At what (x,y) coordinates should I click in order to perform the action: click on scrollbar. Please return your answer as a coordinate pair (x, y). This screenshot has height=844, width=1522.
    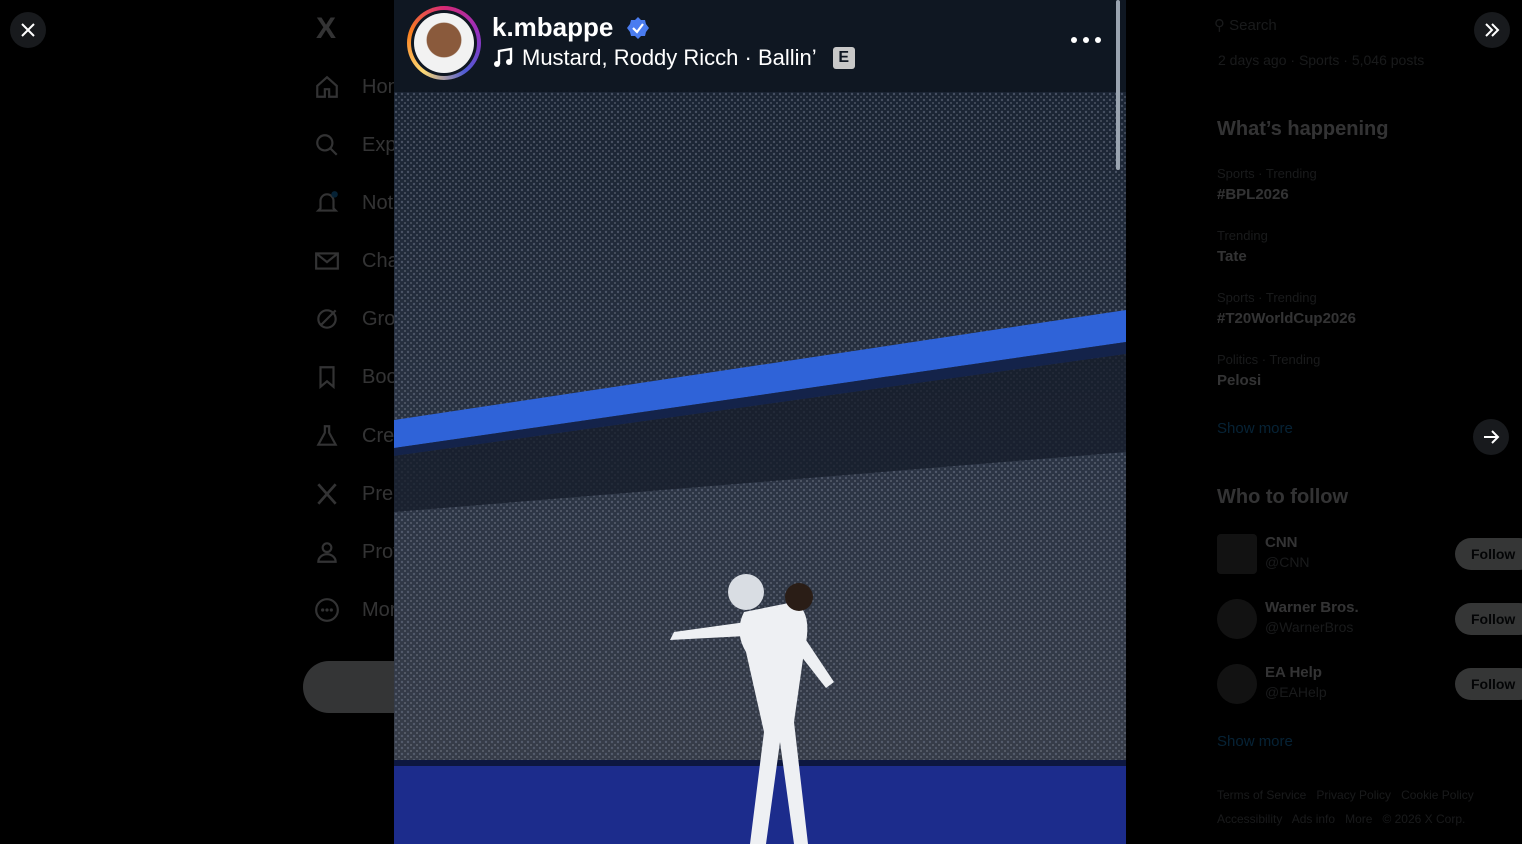
    Looking at the image, I should click on (1118, 85).